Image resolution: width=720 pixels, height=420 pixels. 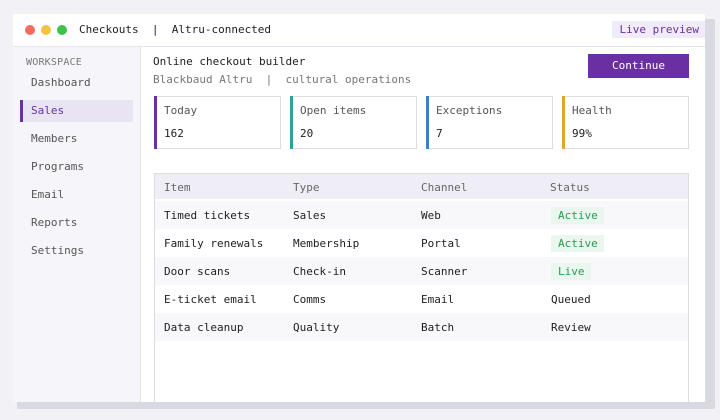 What do you see at coordinates (229, 61) in the screenshot?
I see `page-title: Online checkout builder` at bounding box center [229, 61].